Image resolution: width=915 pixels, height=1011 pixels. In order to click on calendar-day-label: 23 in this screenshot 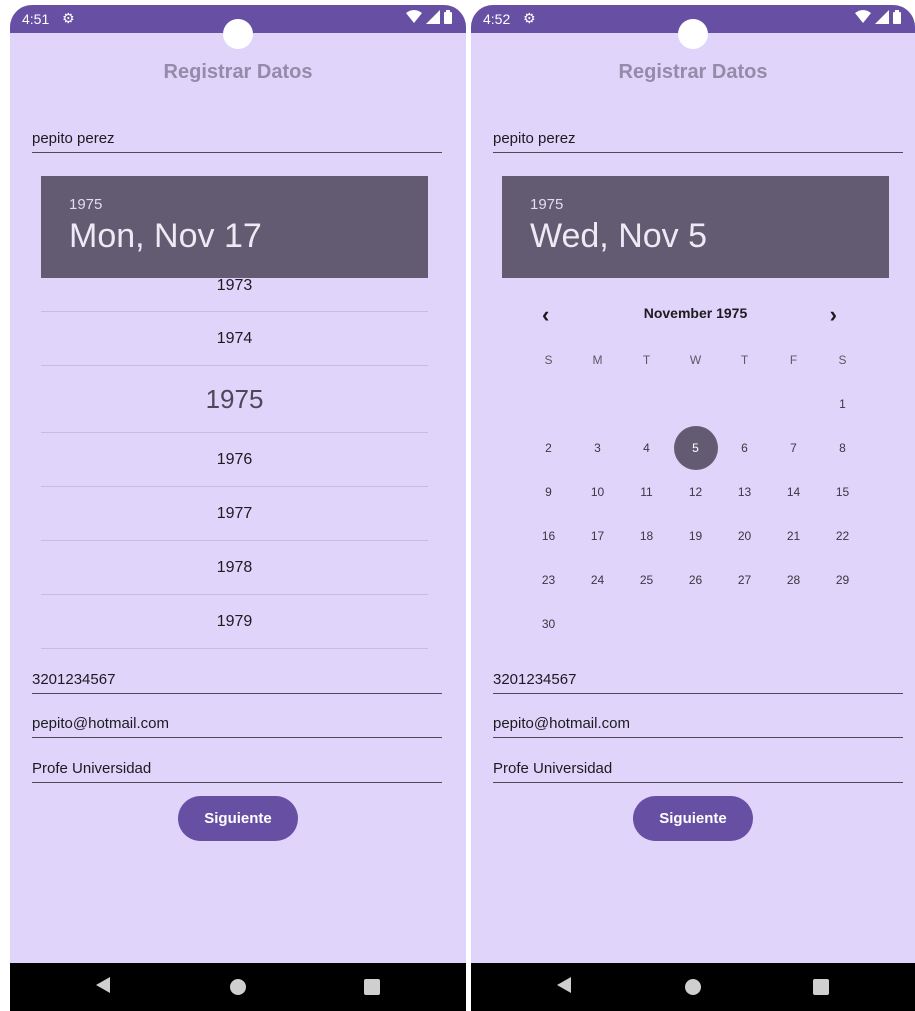, I will do `click(548, 580)`.